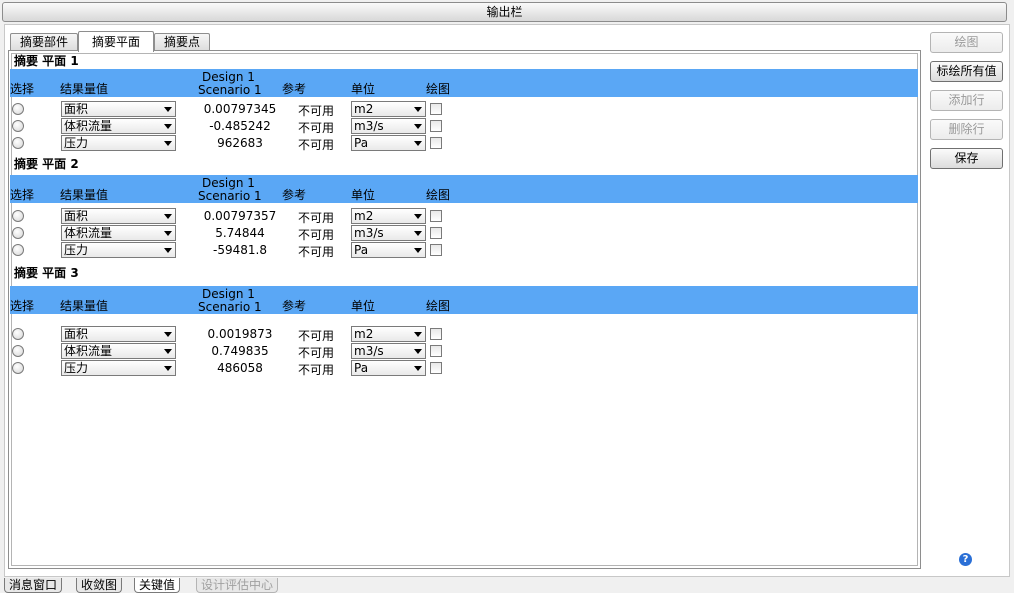 The height and width of the screenshot is (593, 1014). What do you see at coordinates (966, 100) in the screenshot?
I see `add-row-button: 添加行` at bounding box center [966, 100].